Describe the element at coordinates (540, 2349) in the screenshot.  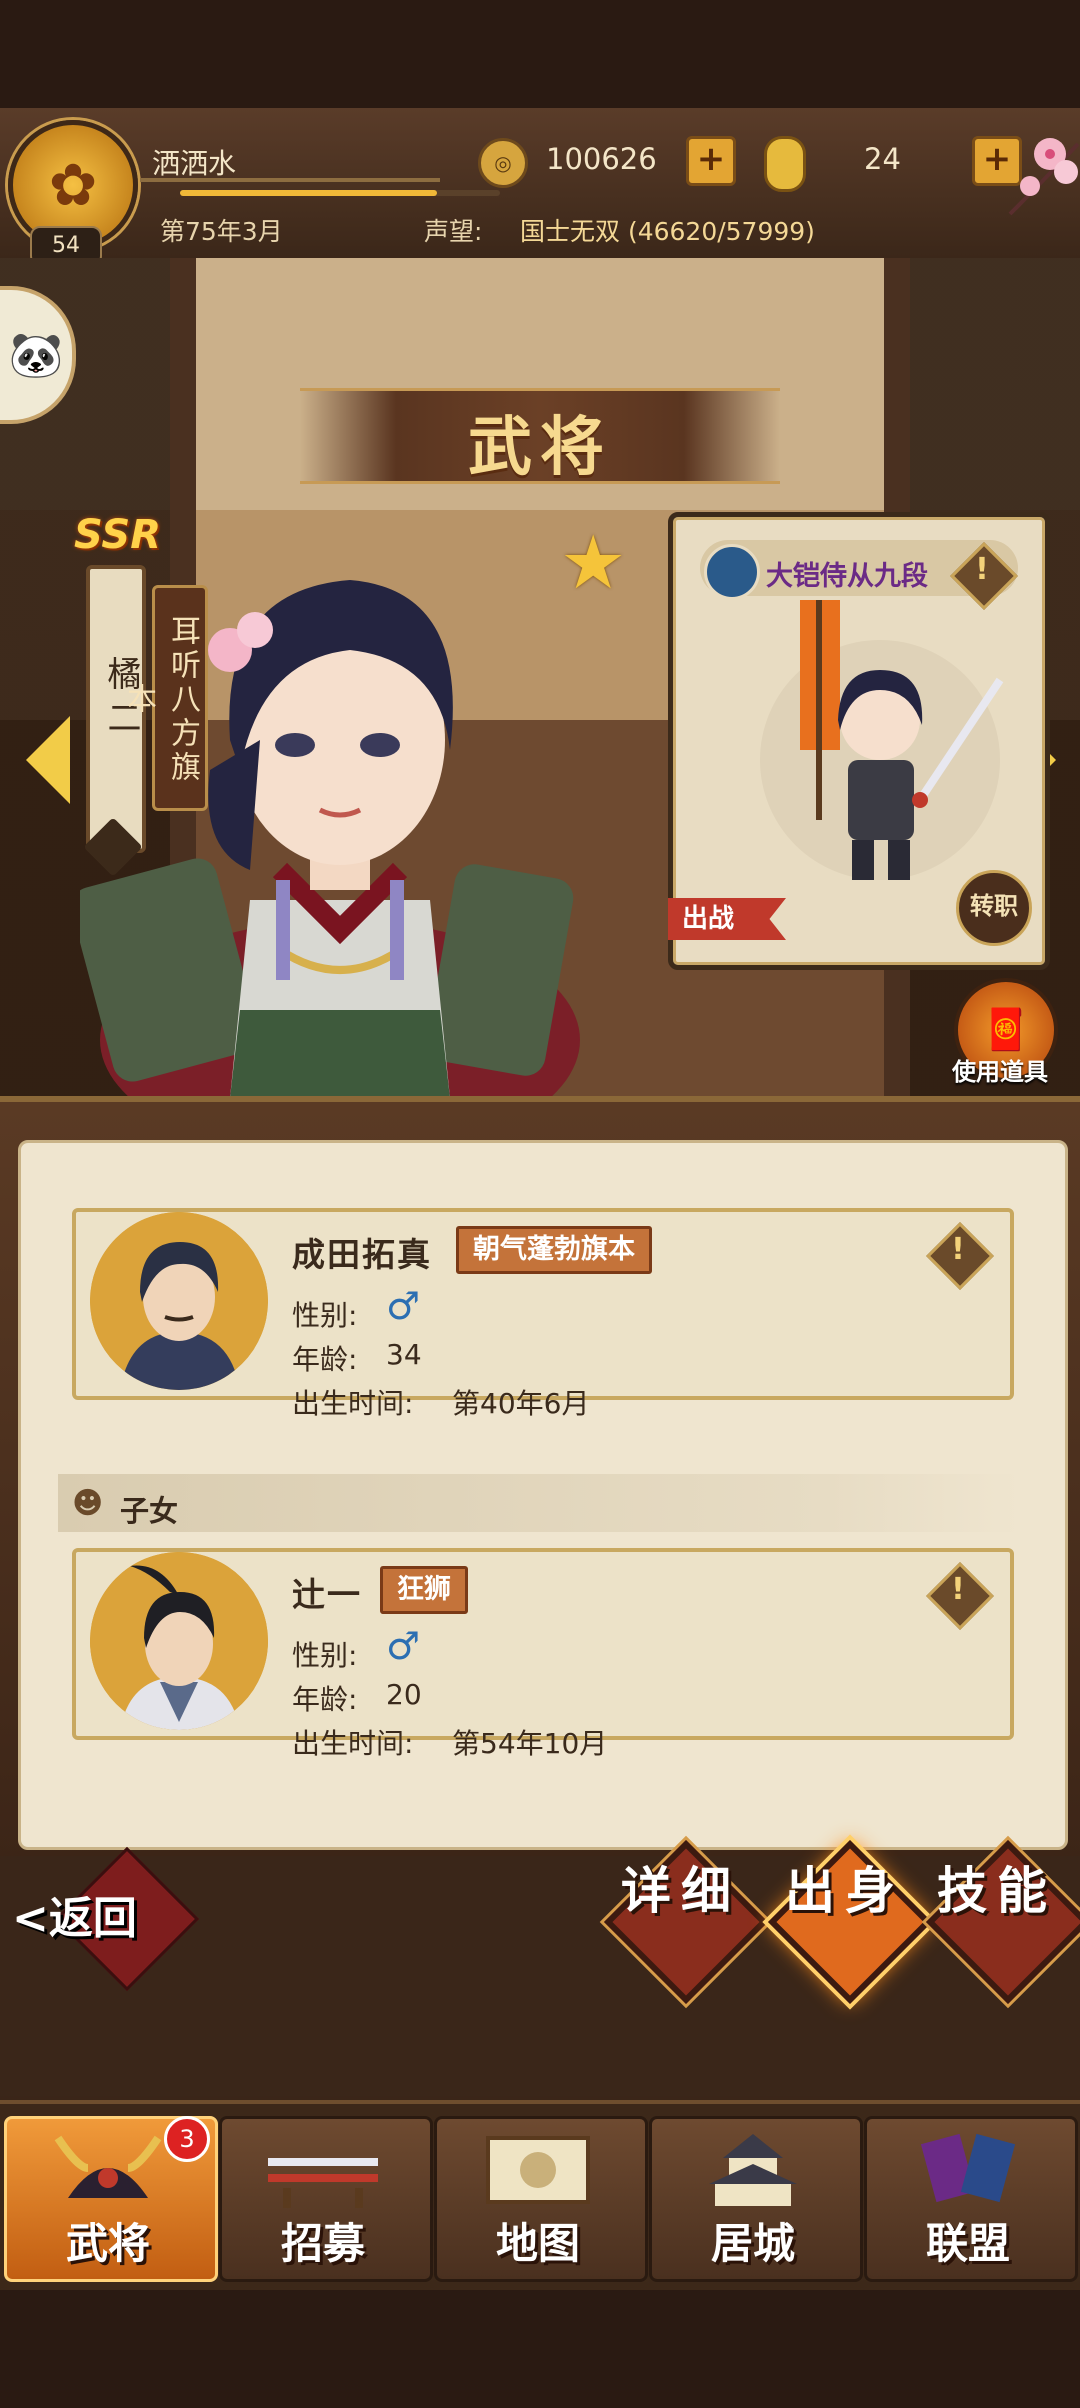
I see `system-navigation-bar` at that location.